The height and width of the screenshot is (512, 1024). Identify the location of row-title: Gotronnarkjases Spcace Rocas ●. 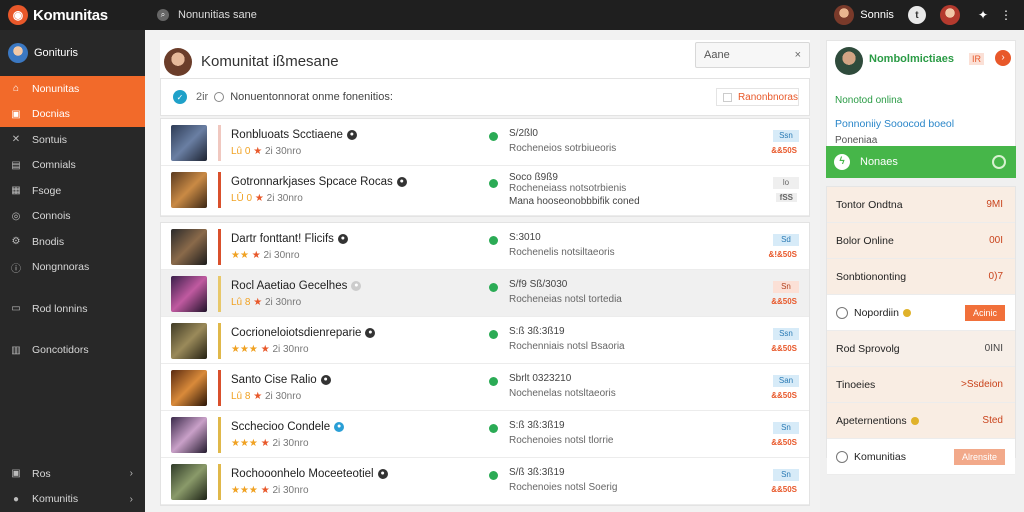
(319, 182).